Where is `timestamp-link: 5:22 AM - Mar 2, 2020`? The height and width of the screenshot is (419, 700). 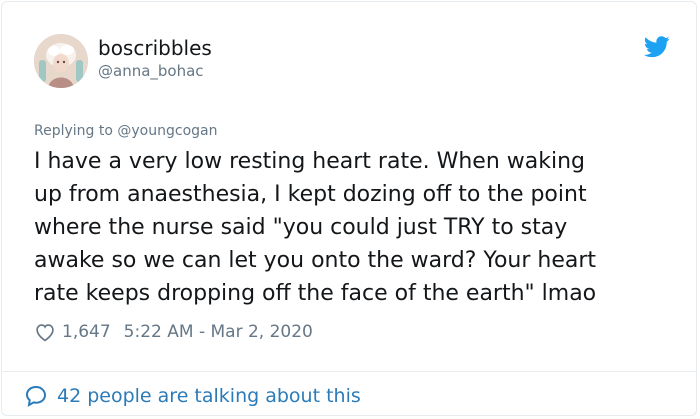 timestamp-link: 5:22 AM - Mar 2, 2020 is located at coordinates (218, 332).